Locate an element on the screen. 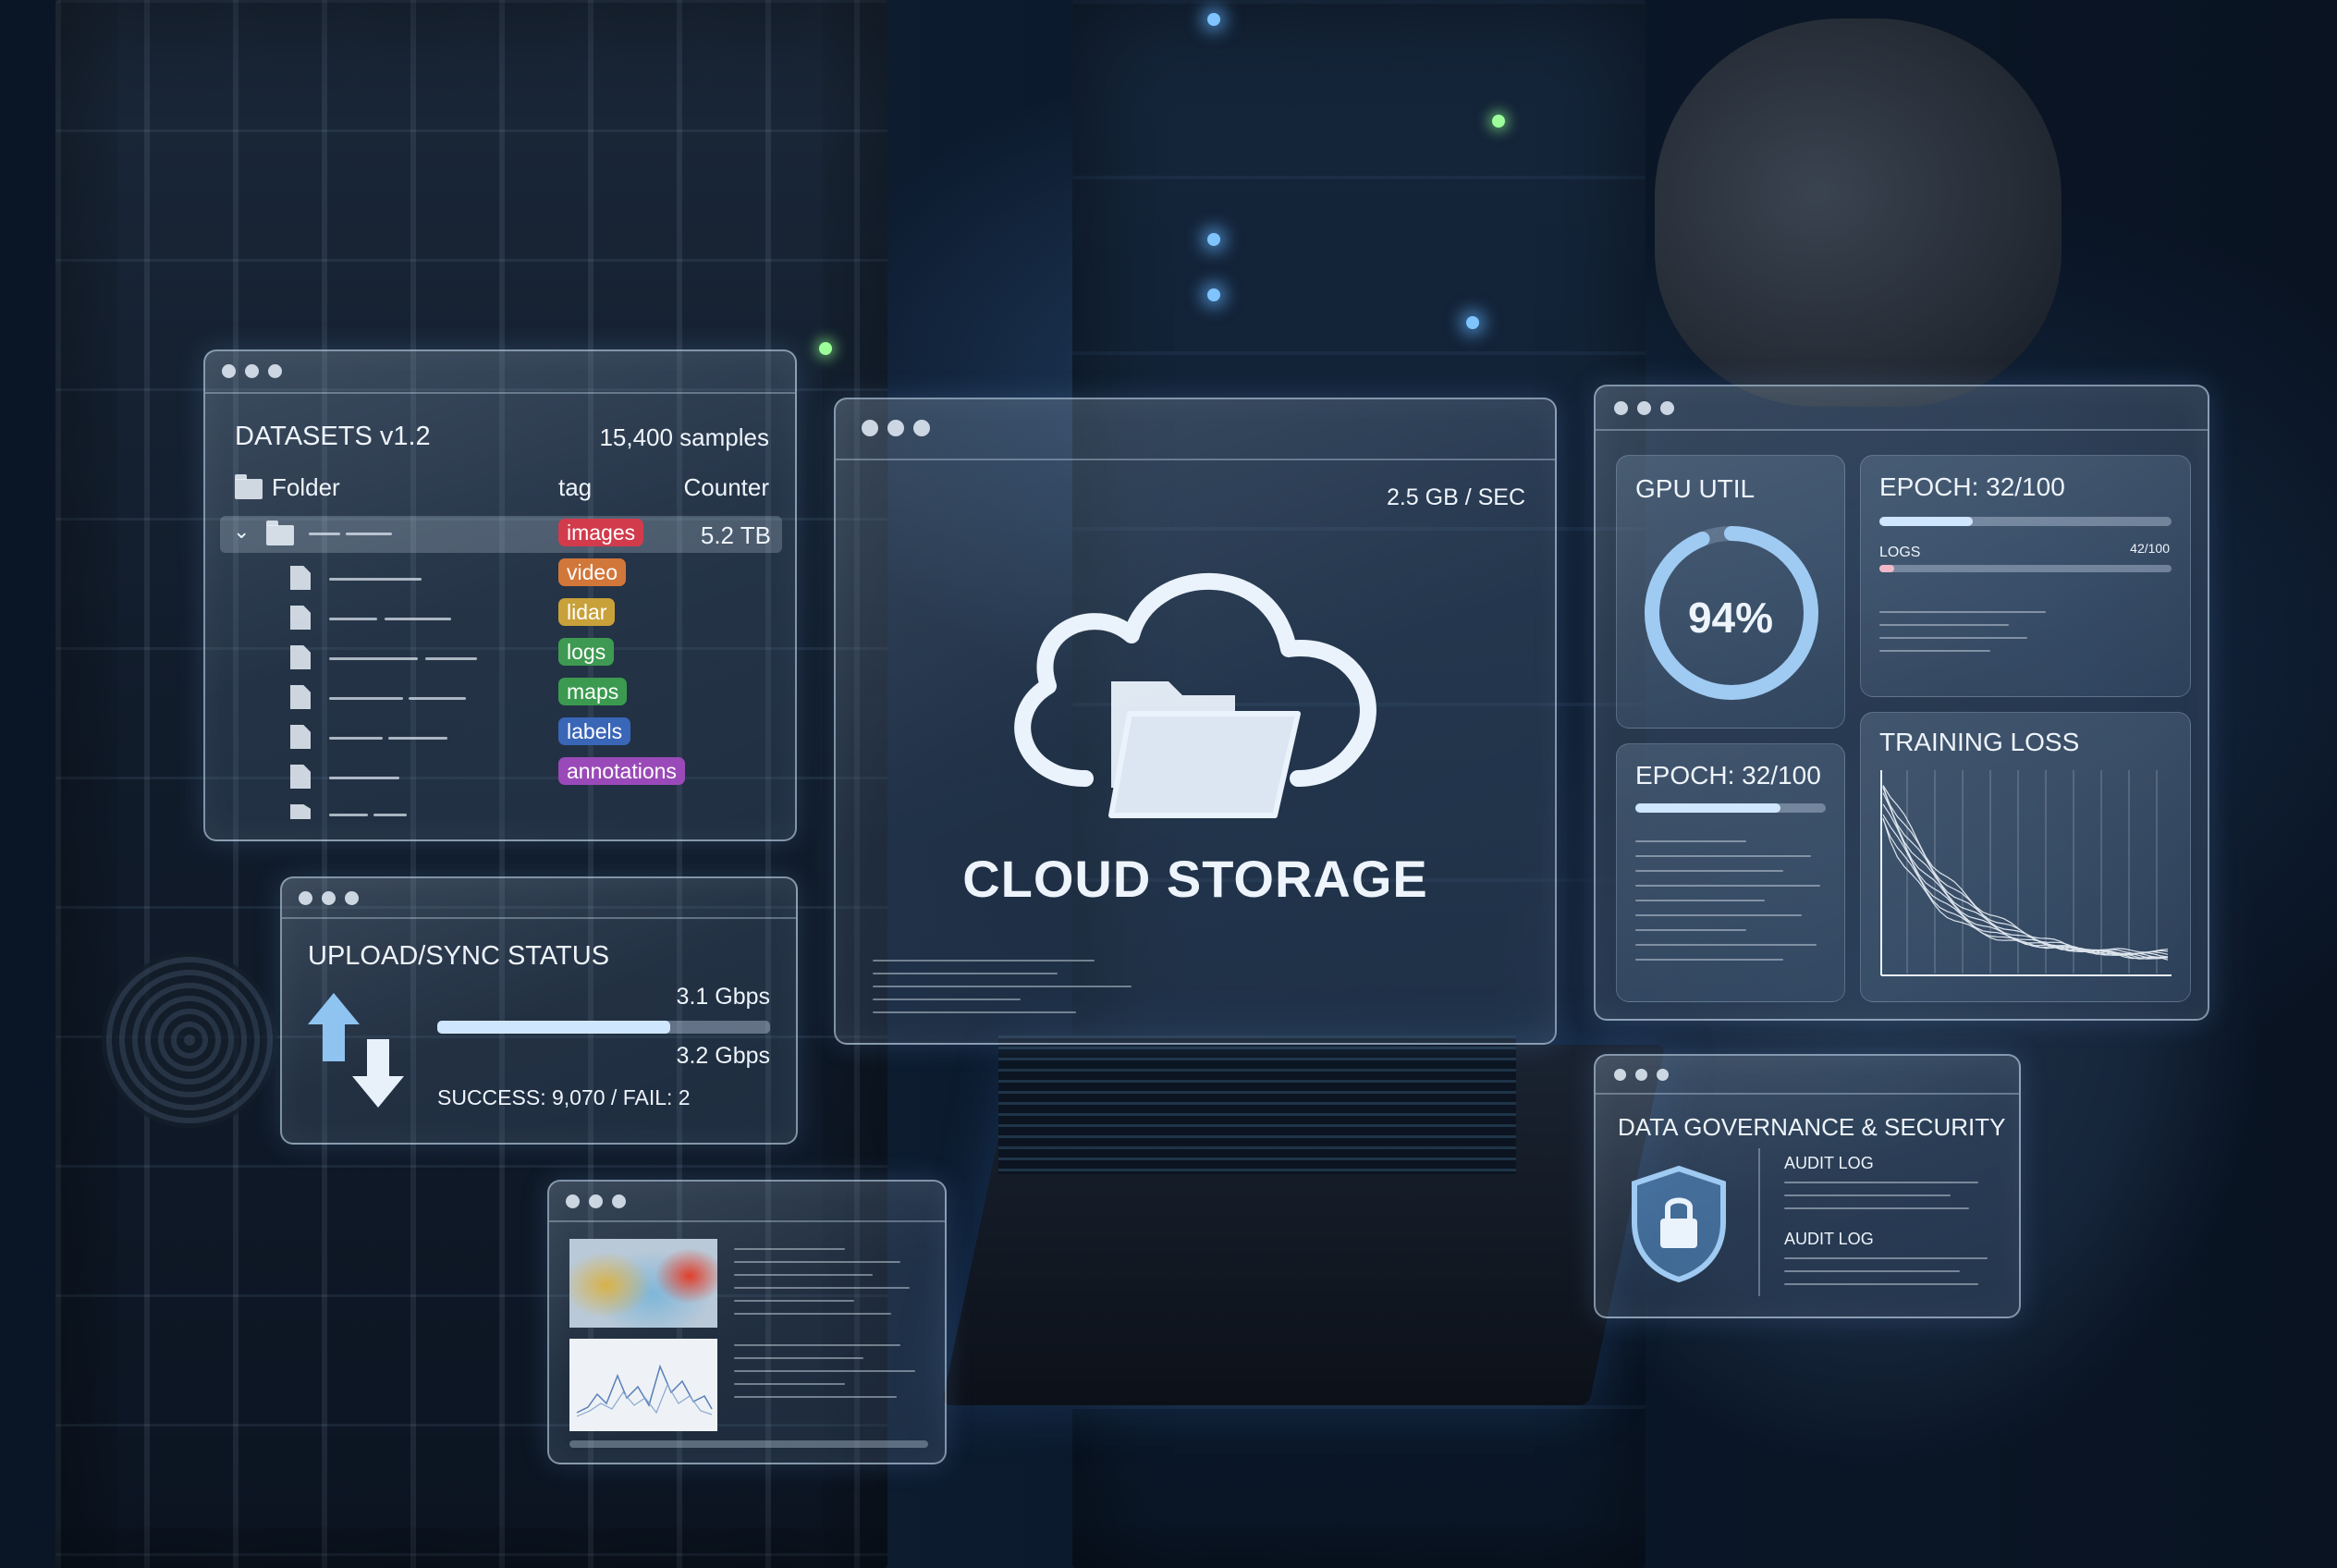 The image size is (2337, 1568). folder-icon is located at coordinates (249, 487).